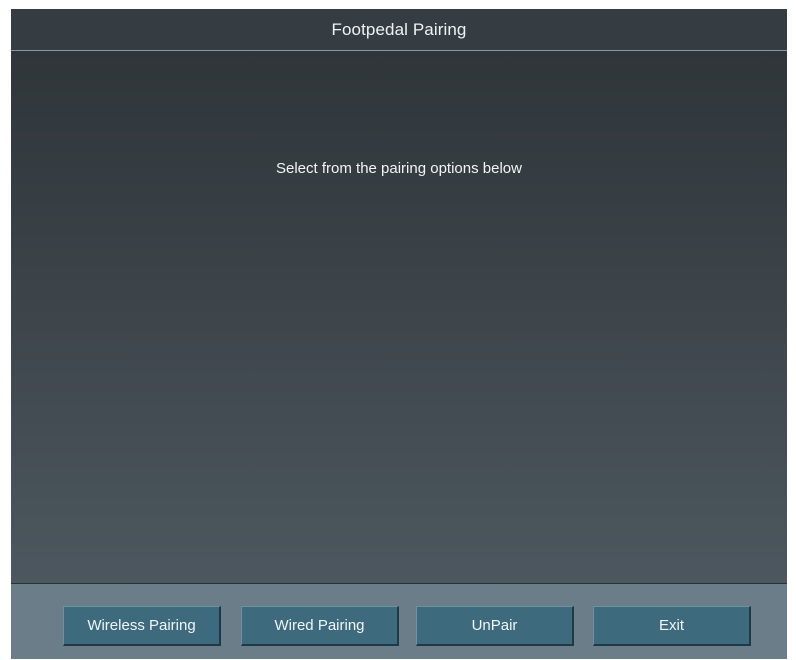 The image size is (796, 660). What do you see at coordinates (320, 626) in the screenshot?
I see `wired-pairing-button: Wired Pairing` at bounding box center [320, 626].